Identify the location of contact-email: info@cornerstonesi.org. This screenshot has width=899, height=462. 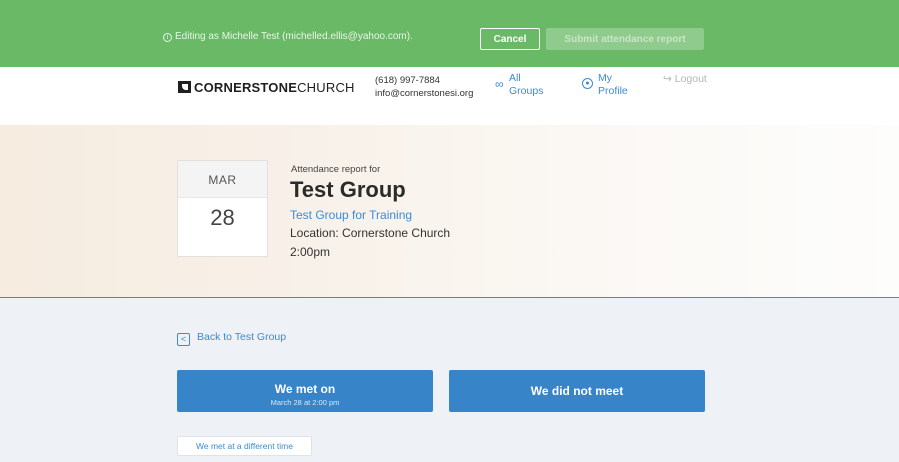
(424, 93).